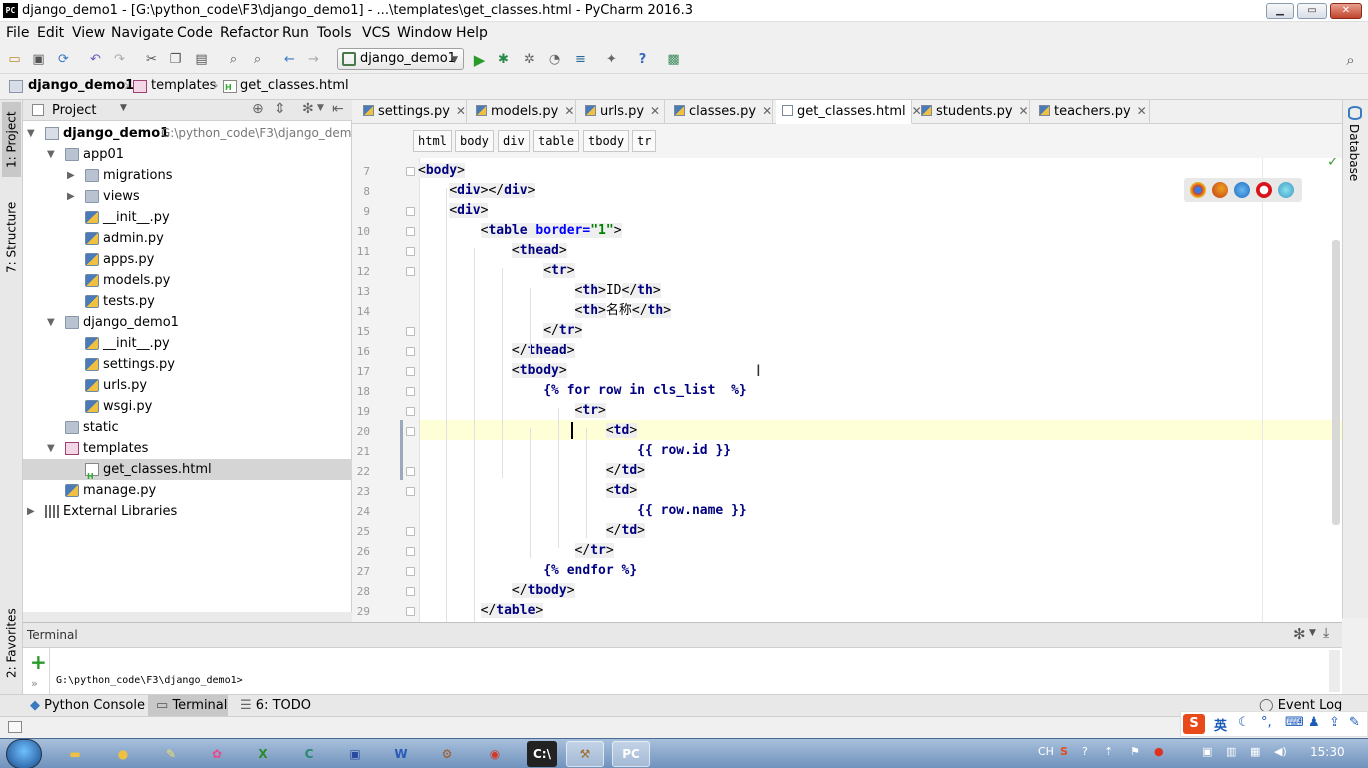 This screenshot has width=1368, height=768. Describe the element at coordinates (673, 59) in the screenshot. I see `vcs-icon: ▩` at that location.